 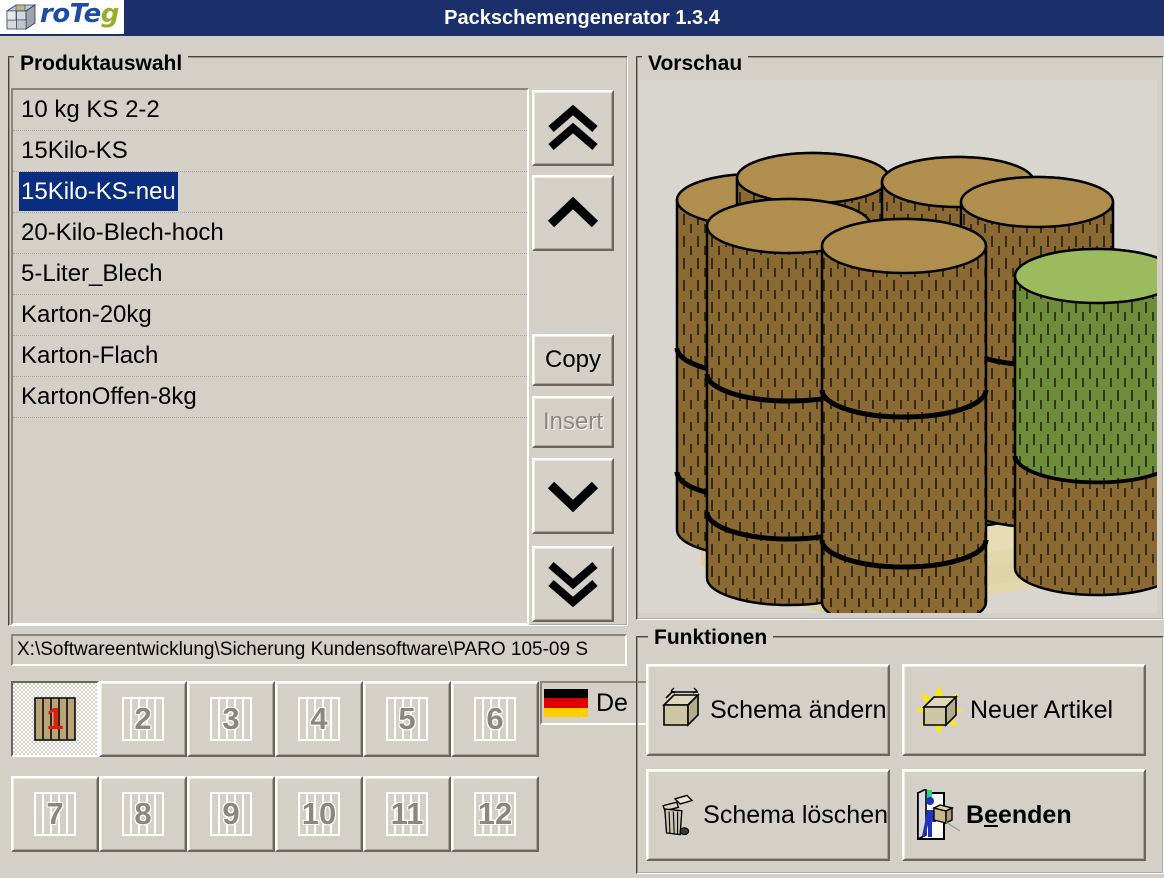 What do you see at coordinates (798, 709) in the screenshot?
I see `schema-aendern-label: Schema ändern` at bounding box center [798, 709].